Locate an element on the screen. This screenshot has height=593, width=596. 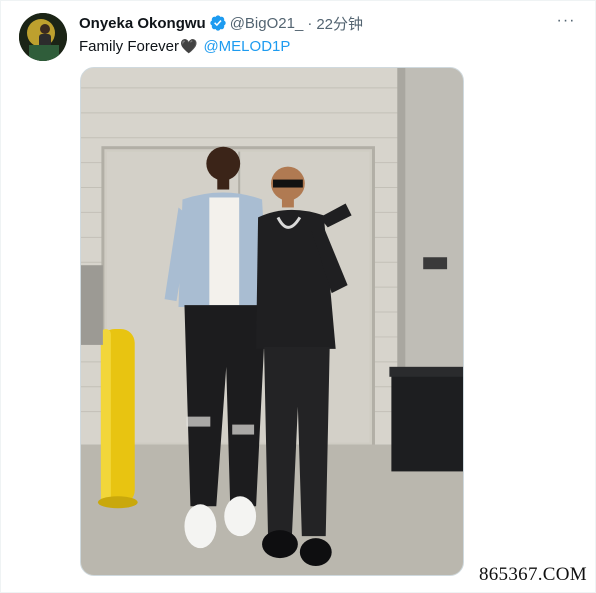
tweet-timestamp: 22分钟 is located at coordinates (339, 23).